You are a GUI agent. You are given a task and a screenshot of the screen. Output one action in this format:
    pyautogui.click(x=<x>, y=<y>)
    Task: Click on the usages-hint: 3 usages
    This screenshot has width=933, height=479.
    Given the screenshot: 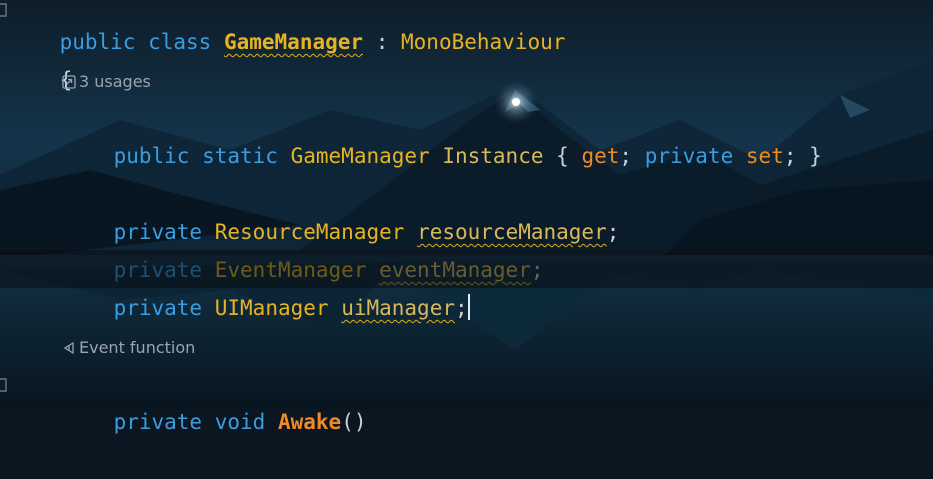 What is the action you would take?
    pyautogui.click(x=106, y=82)
    